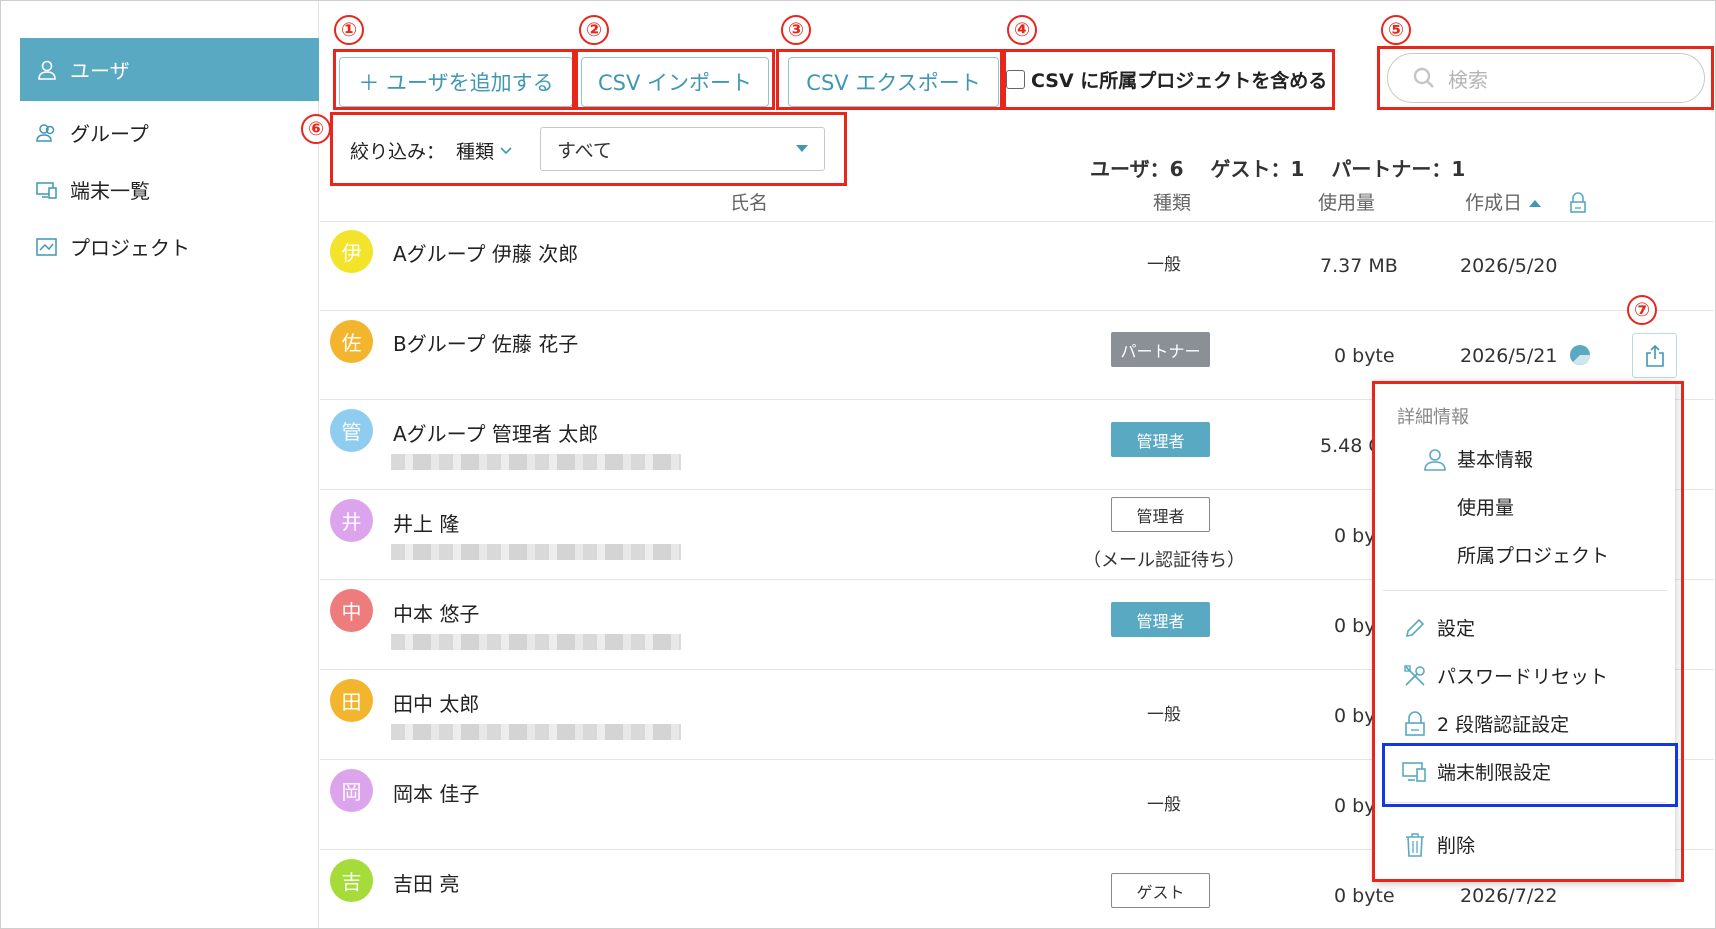 The image size is (1716, 929). Describe the element at coordinates (436, 702) in the screenshot. I see `user-name: 田中 太郎` at that location.